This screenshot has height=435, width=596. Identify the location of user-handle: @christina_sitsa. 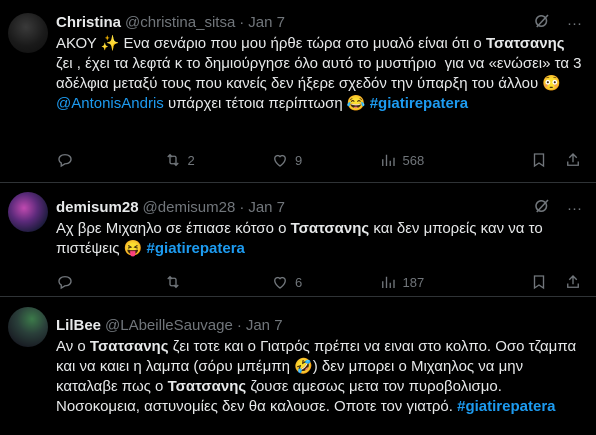
(180, 22).